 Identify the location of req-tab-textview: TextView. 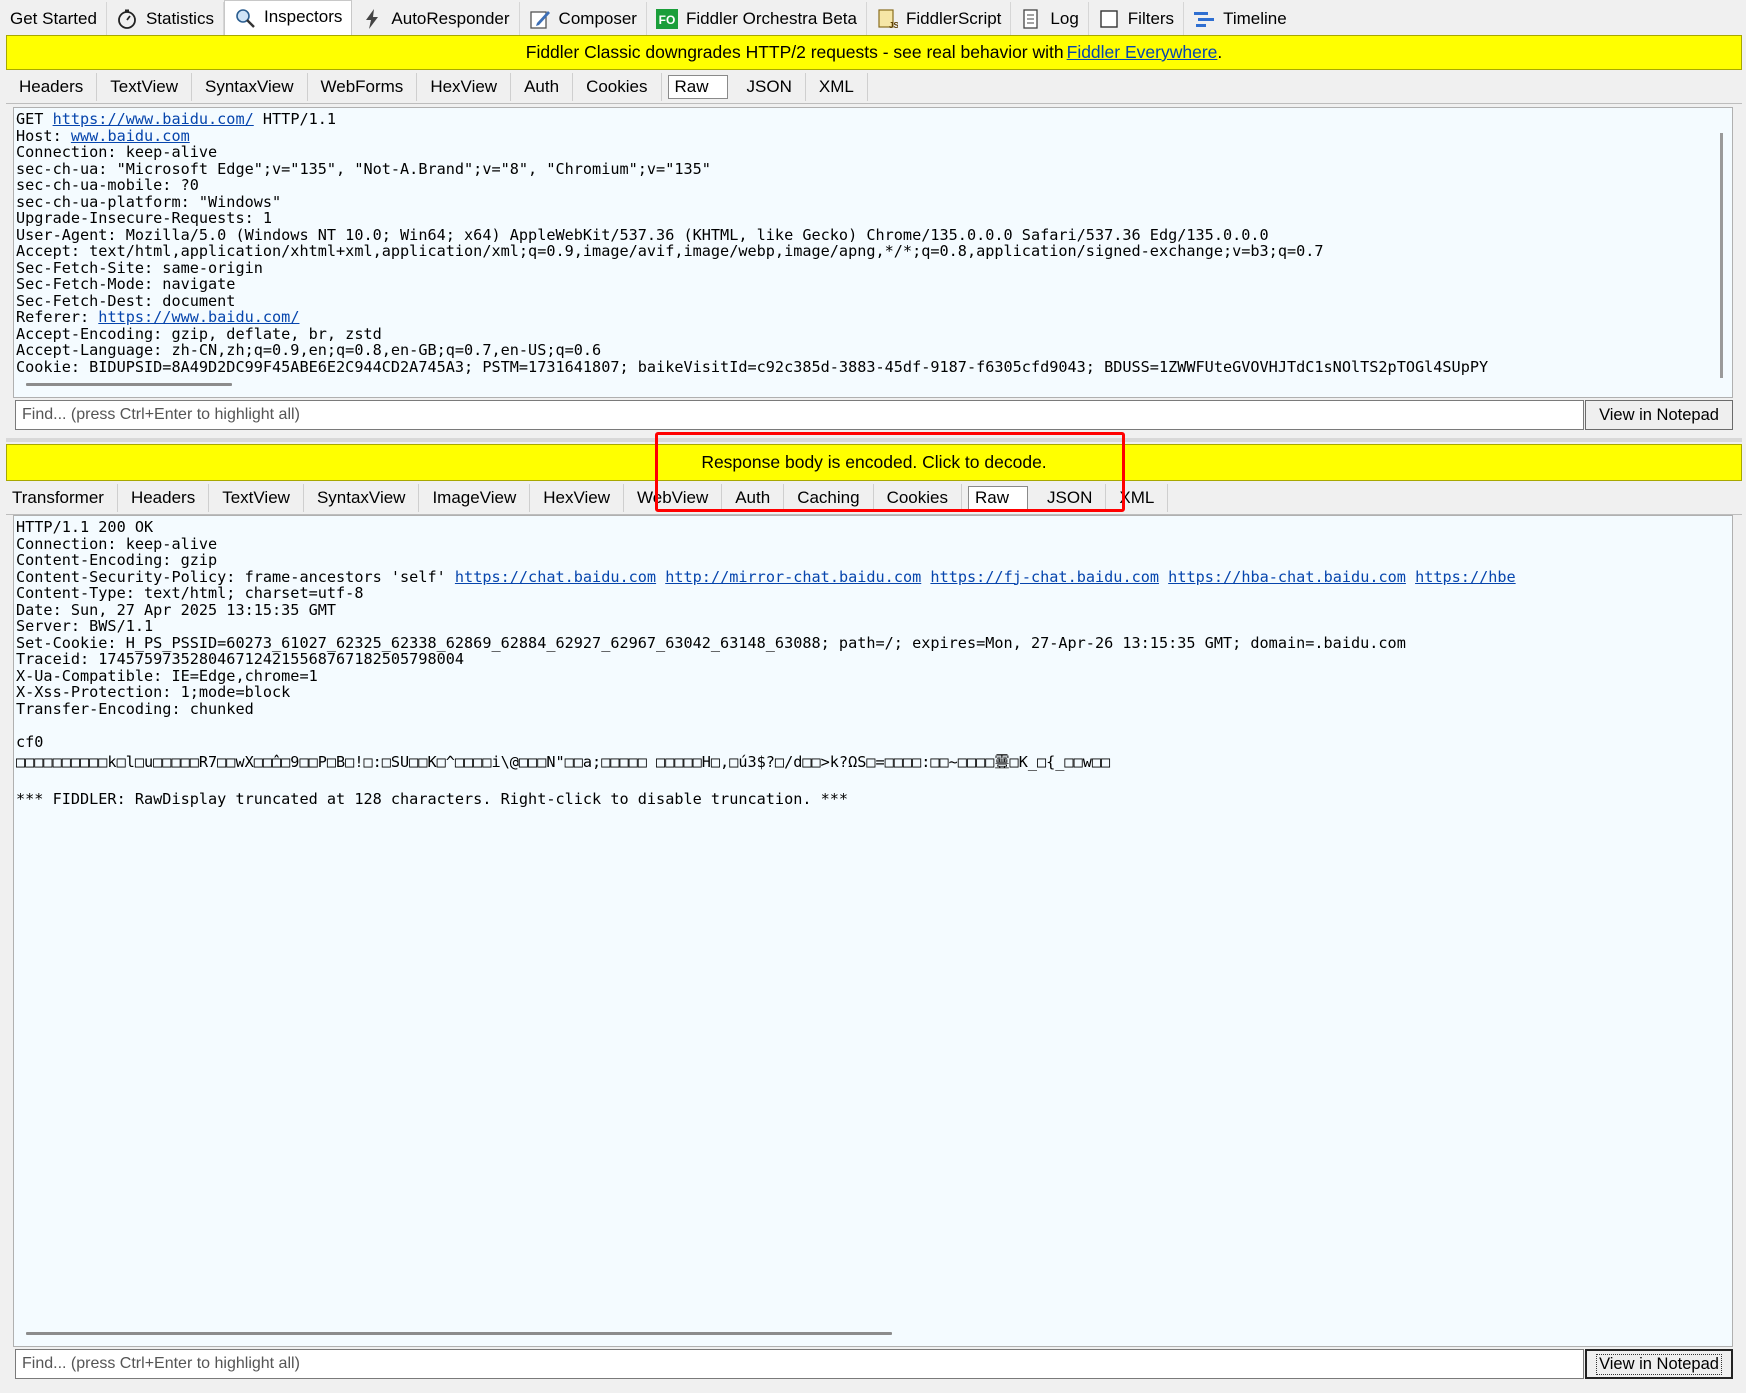
(144, 86).